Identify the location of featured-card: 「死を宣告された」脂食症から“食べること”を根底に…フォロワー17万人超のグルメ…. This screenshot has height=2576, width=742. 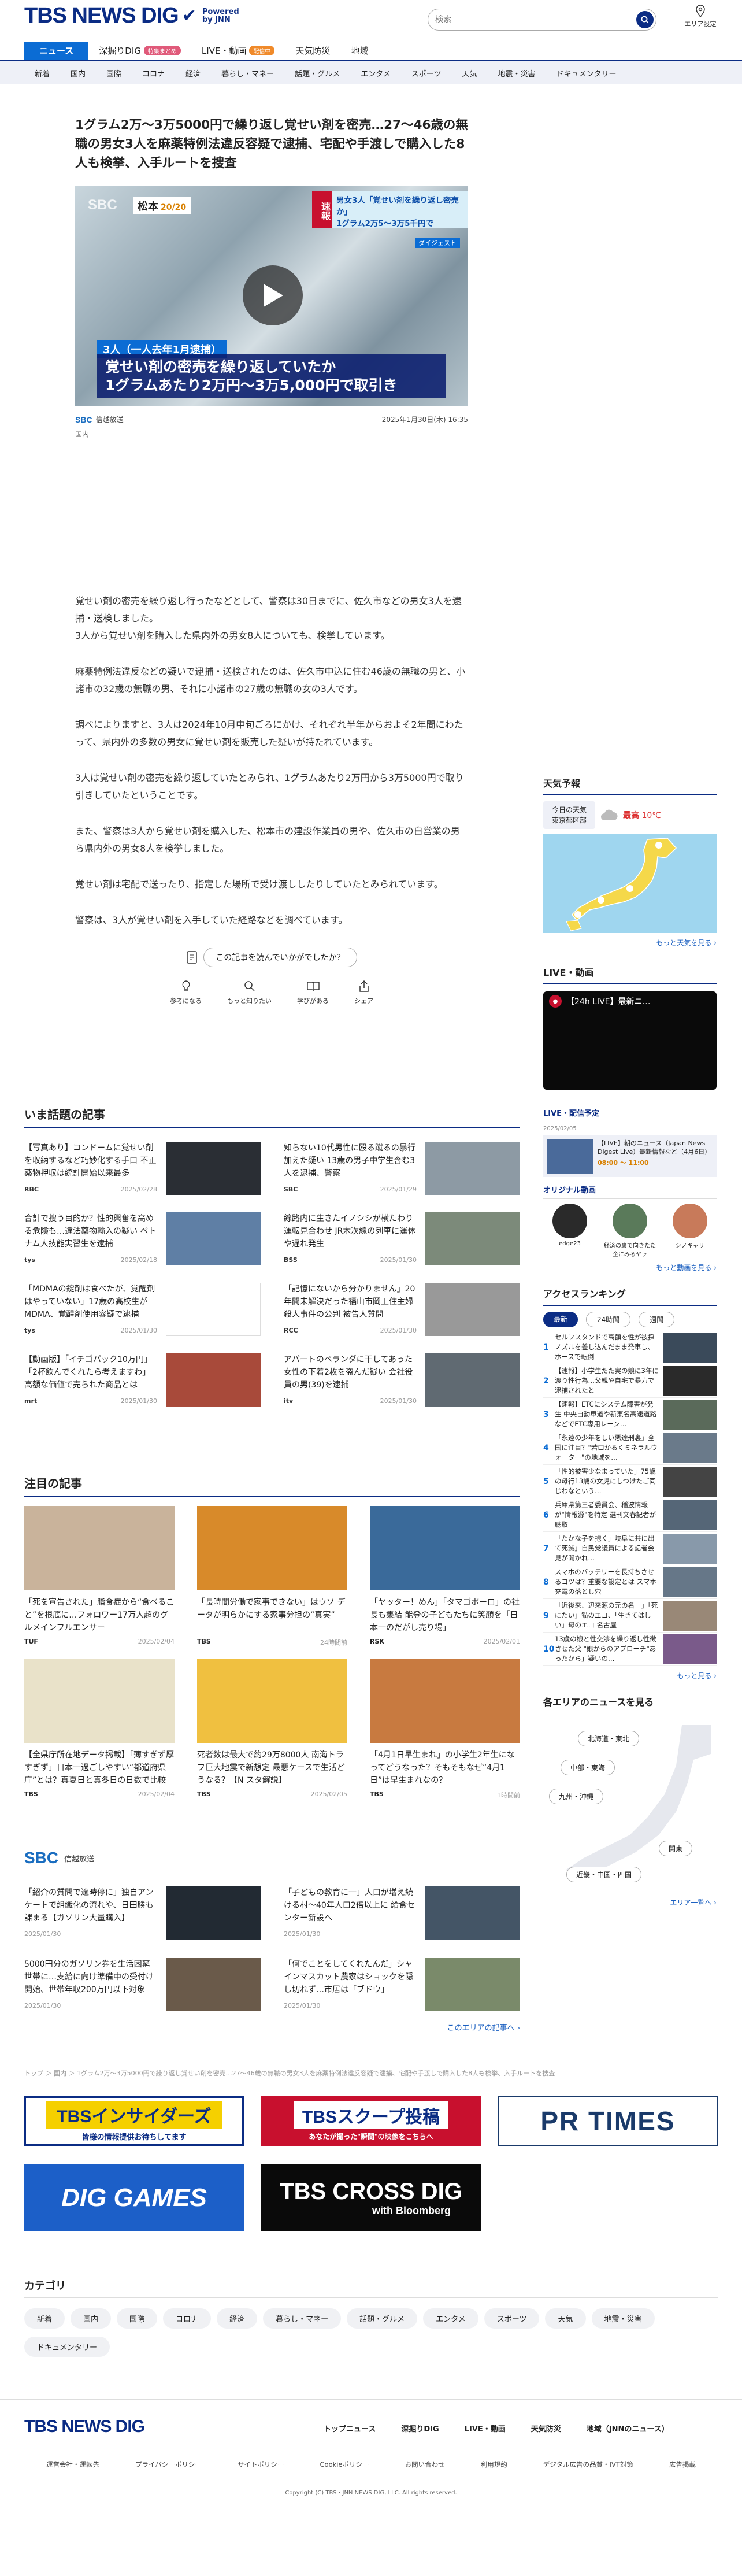
(99, 1576).